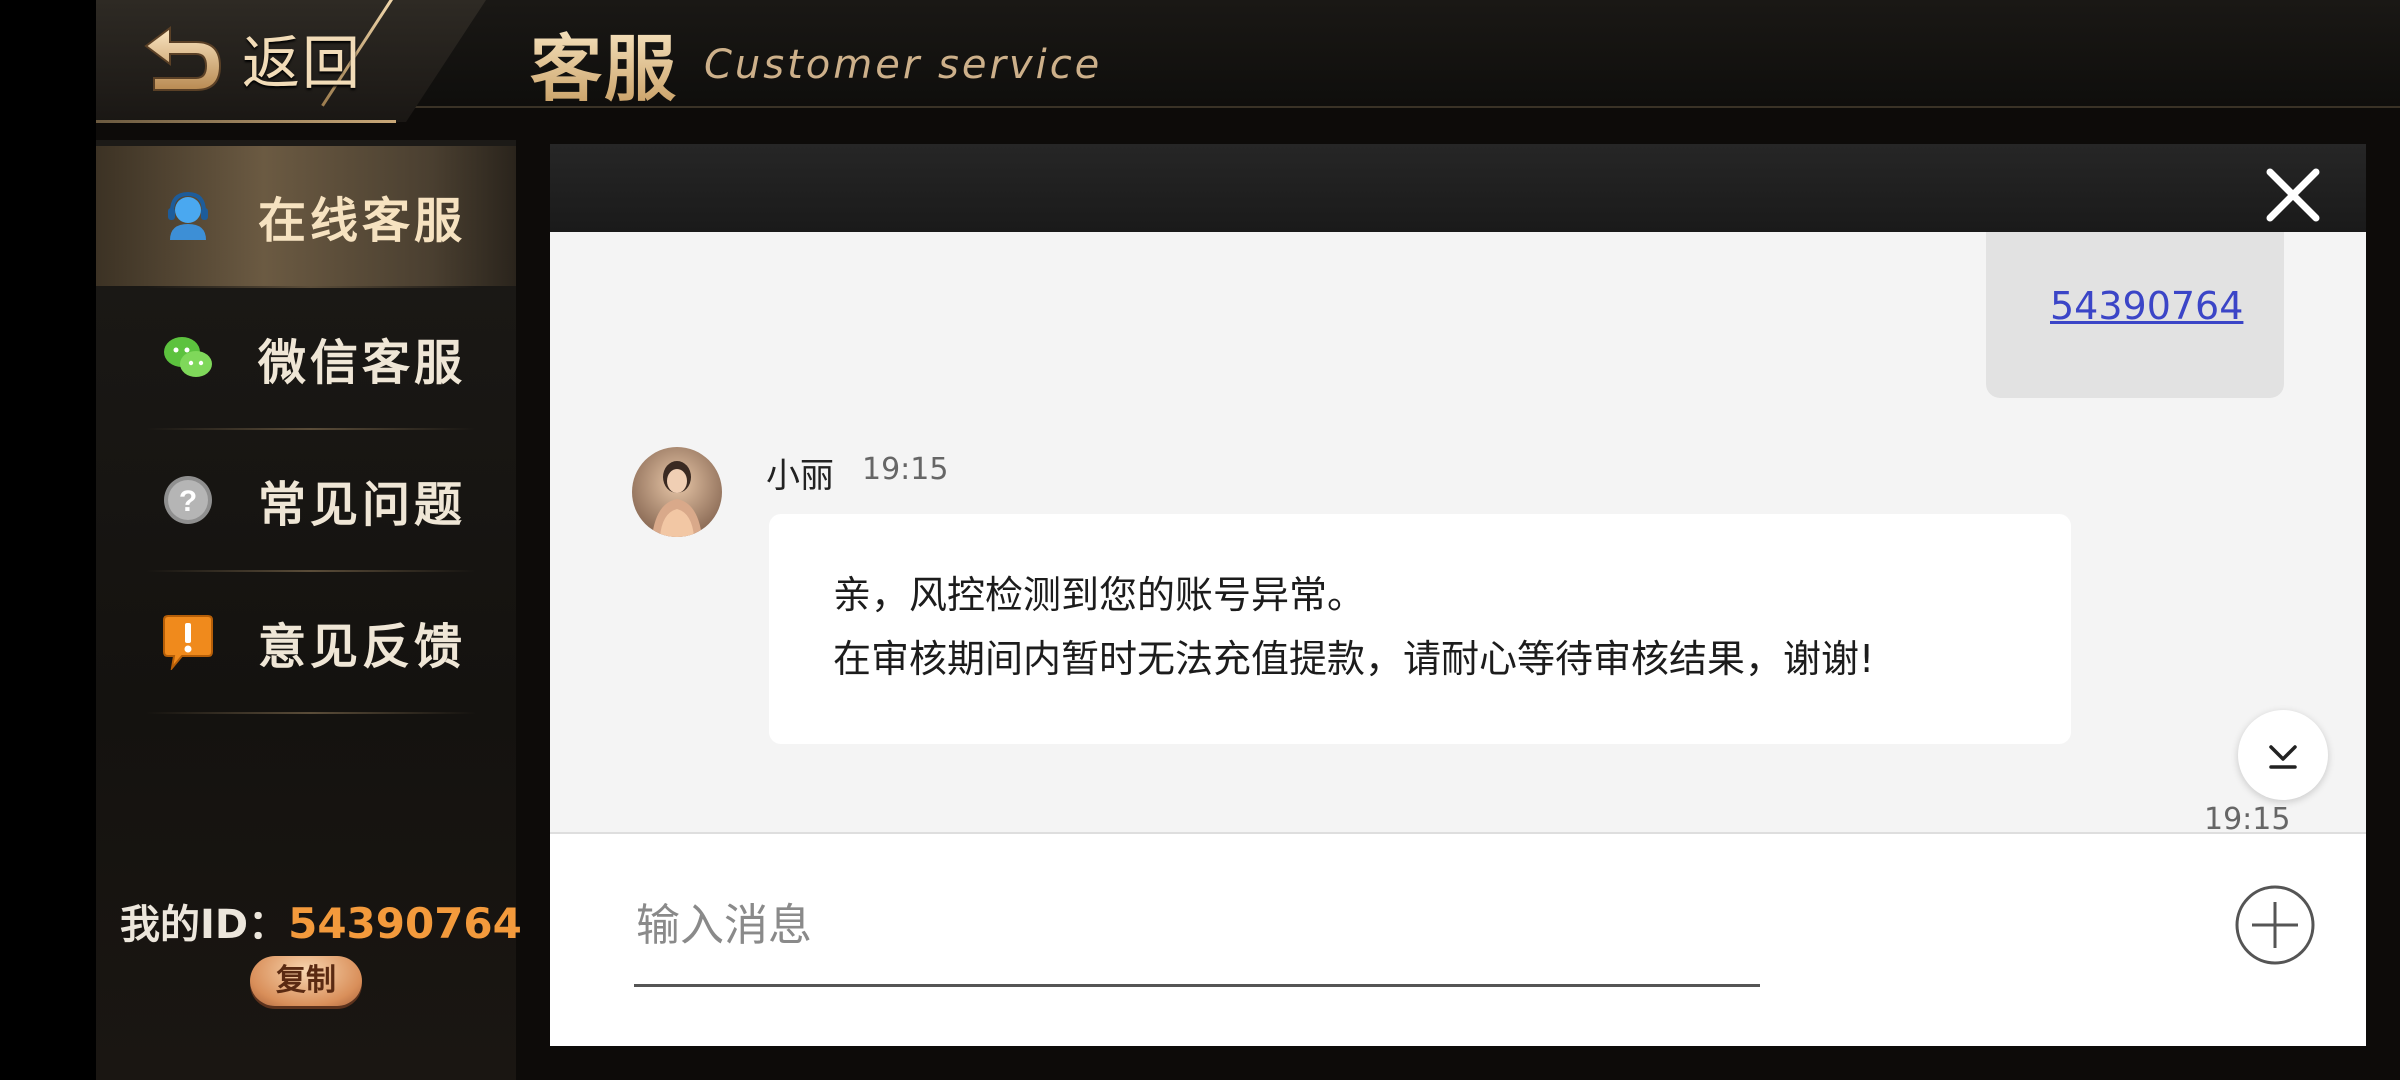  I want to click on sidebar-item-wechat-service: 微信客服, so click(306, 358).